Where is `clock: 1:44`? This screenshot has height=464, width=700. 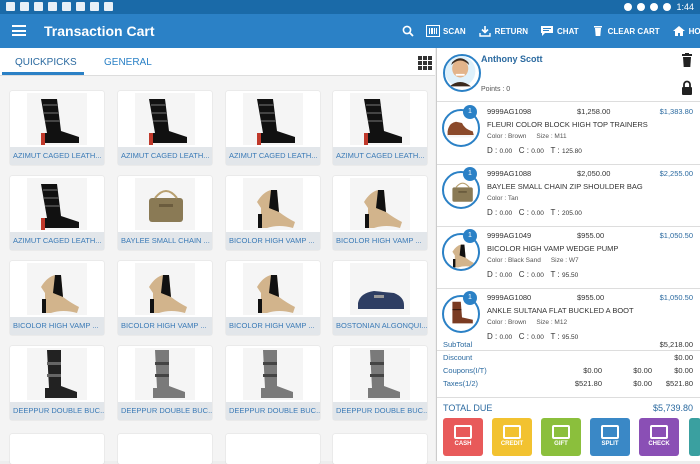 clock: 1:44 is located at coordinates (685, 7).